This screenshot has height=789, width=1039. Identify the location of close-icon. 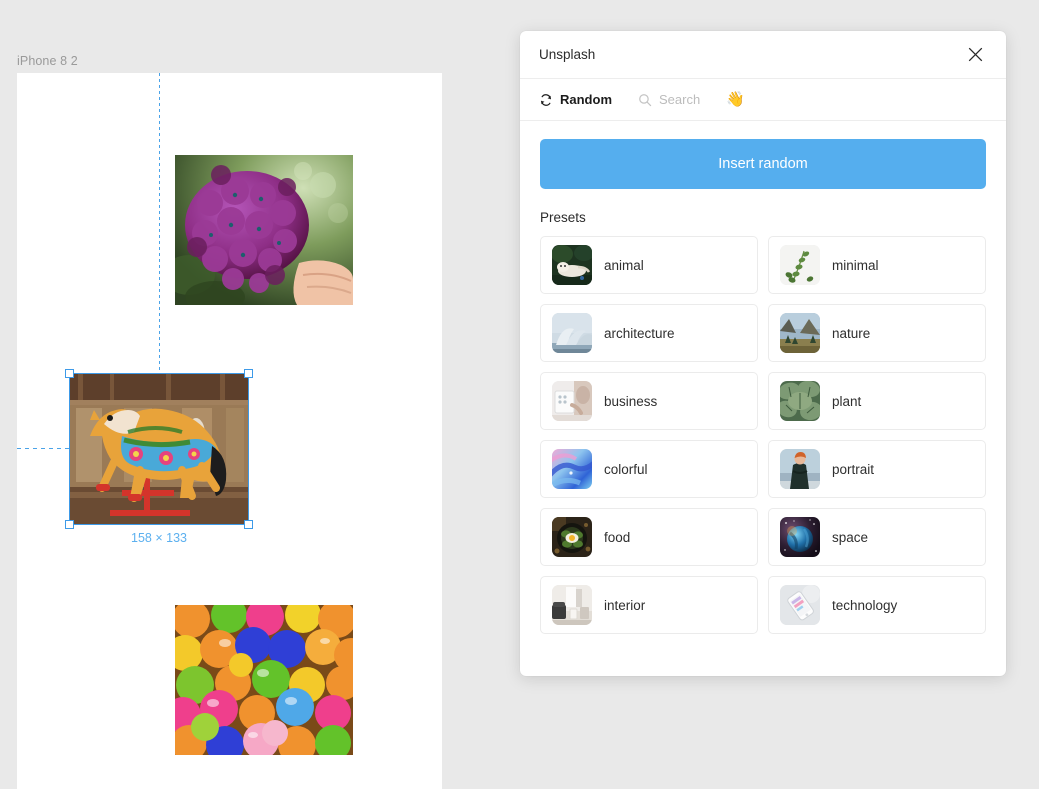
(975, 54).